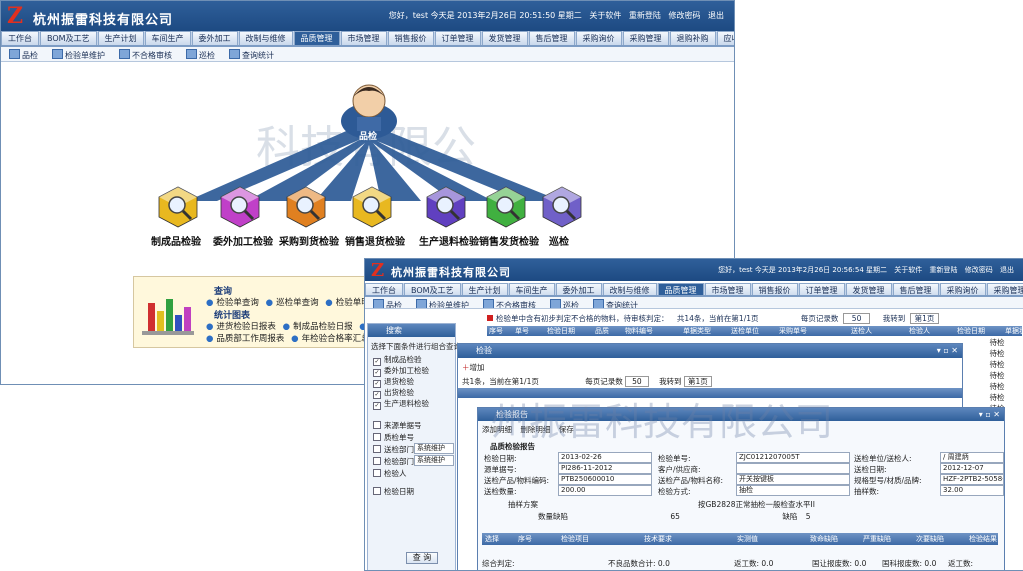  Describe the element at coordinates (393, 437) in the screenshot. I see `filter-field-row: 质检单号` at that location.